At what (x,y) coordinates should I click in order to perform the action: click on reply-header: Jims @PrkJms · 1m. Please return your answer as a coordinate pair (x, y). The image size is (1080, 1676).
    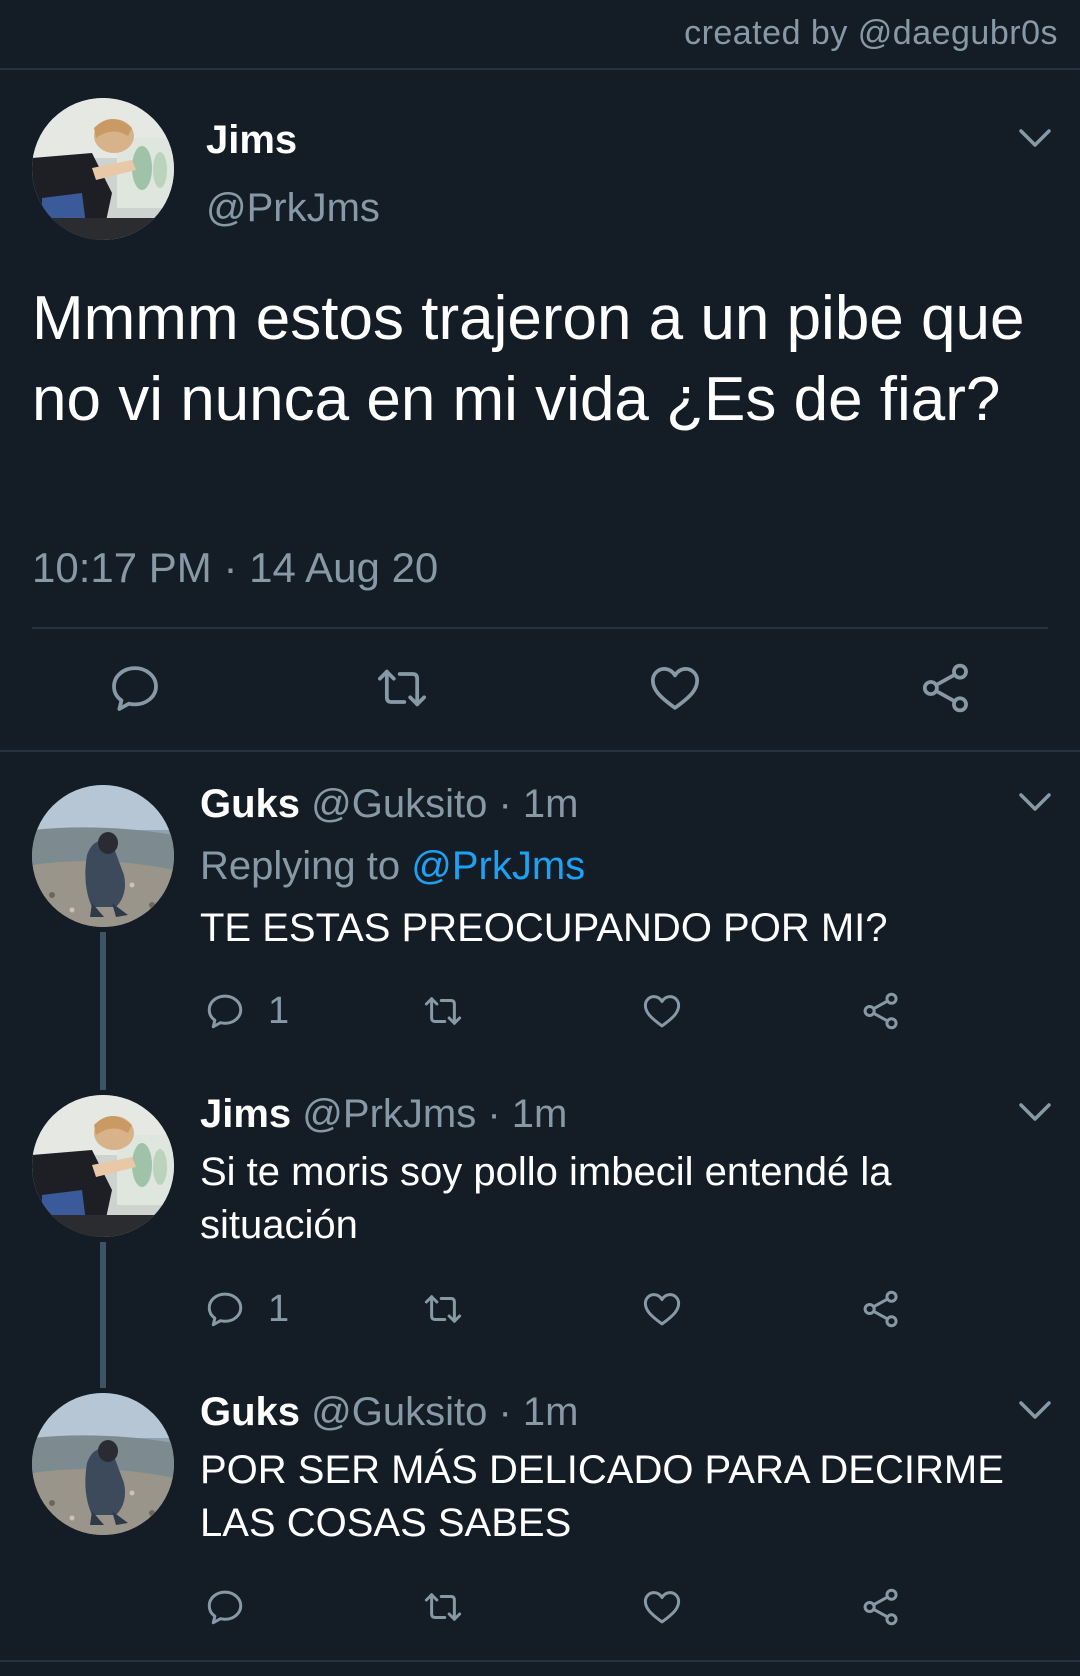
    Looking at the image, I should click on (383, 1114).